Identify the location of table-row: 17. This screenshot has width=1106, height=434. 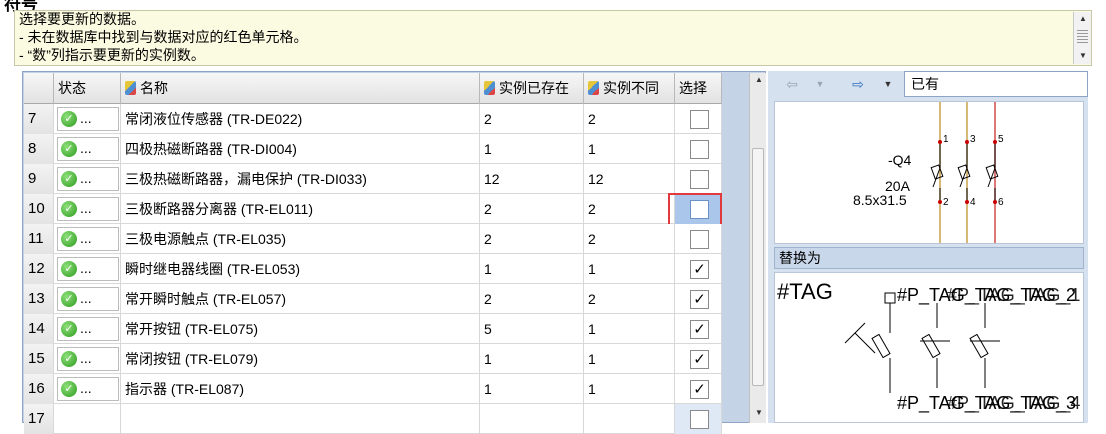
(373, 419).